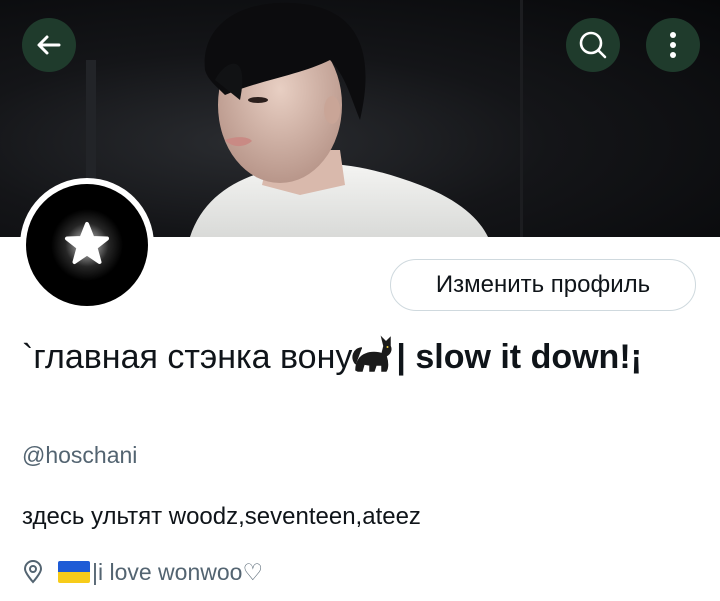 Image resolution: width=720 pixels, height=601 pixels. What do you see at coordinates (178, 571) in the screenshot?
I see `location-text: |i love wonwoo♡` at bounding box center [178, 571].